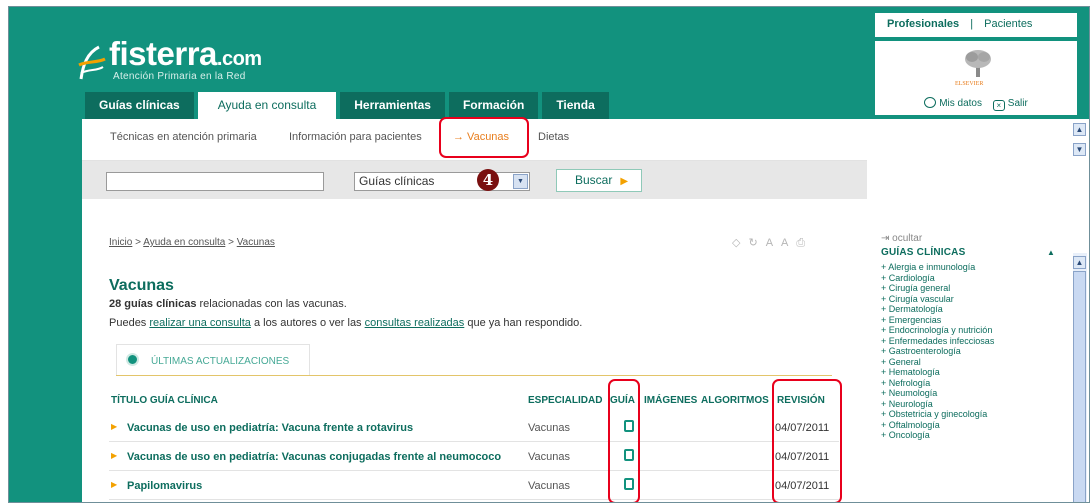 This screenshot has height=503, width=1090. Describe the element at coordinates (998, 105) in the screenshot. I see `close-icon: ×` at that location.